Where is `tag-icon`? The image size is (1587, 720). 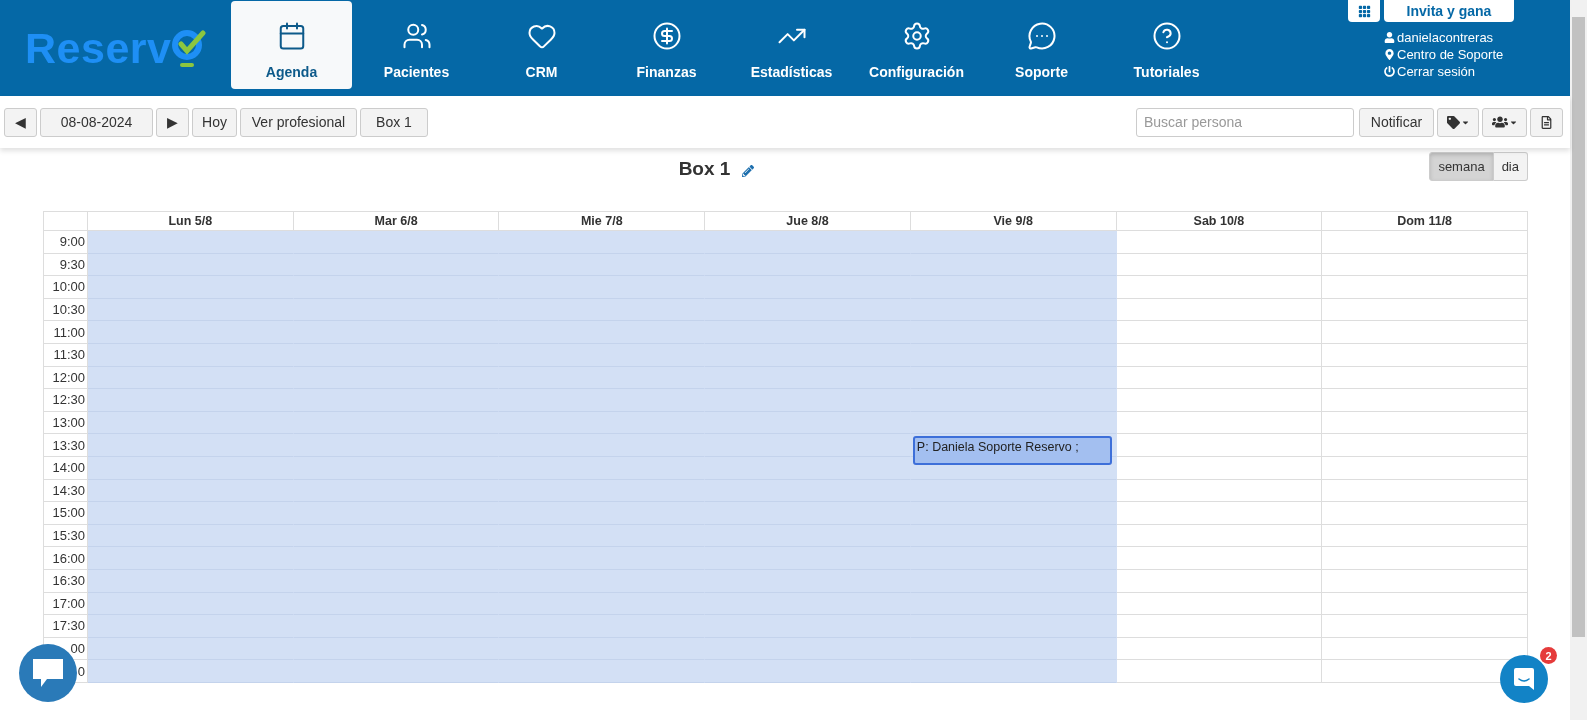
tag-icon is located at coordinates (1453, 122).